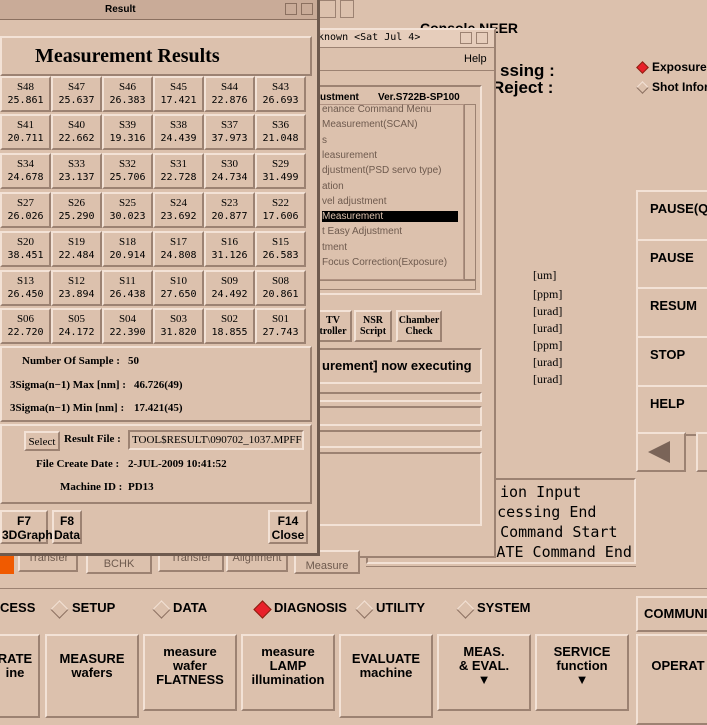 This screenshot has height=725, width=707. What do you see at coordinates (76, 294) in the screenshot?
I see `result-cell-value: 23.894` at bounding box center [76, 294].